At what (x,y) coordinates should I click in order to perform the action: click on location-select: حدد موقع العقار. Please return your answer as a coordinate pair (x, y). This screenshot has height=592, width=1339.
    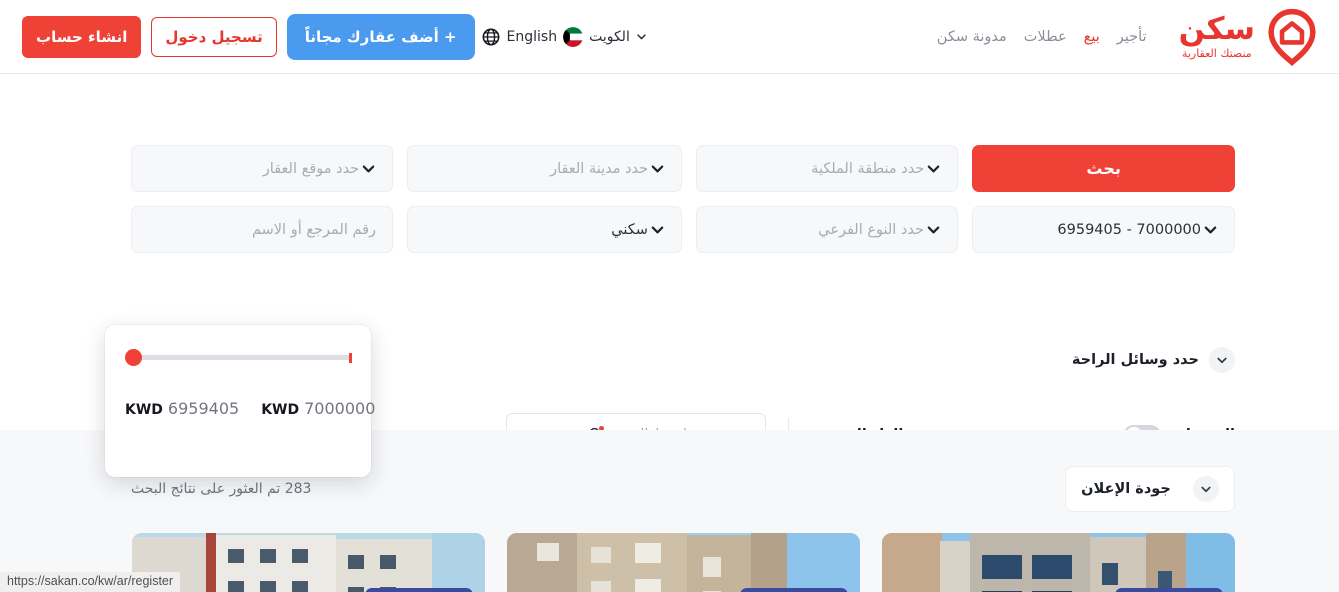
    Looking at the image, I should click on (262, 168).